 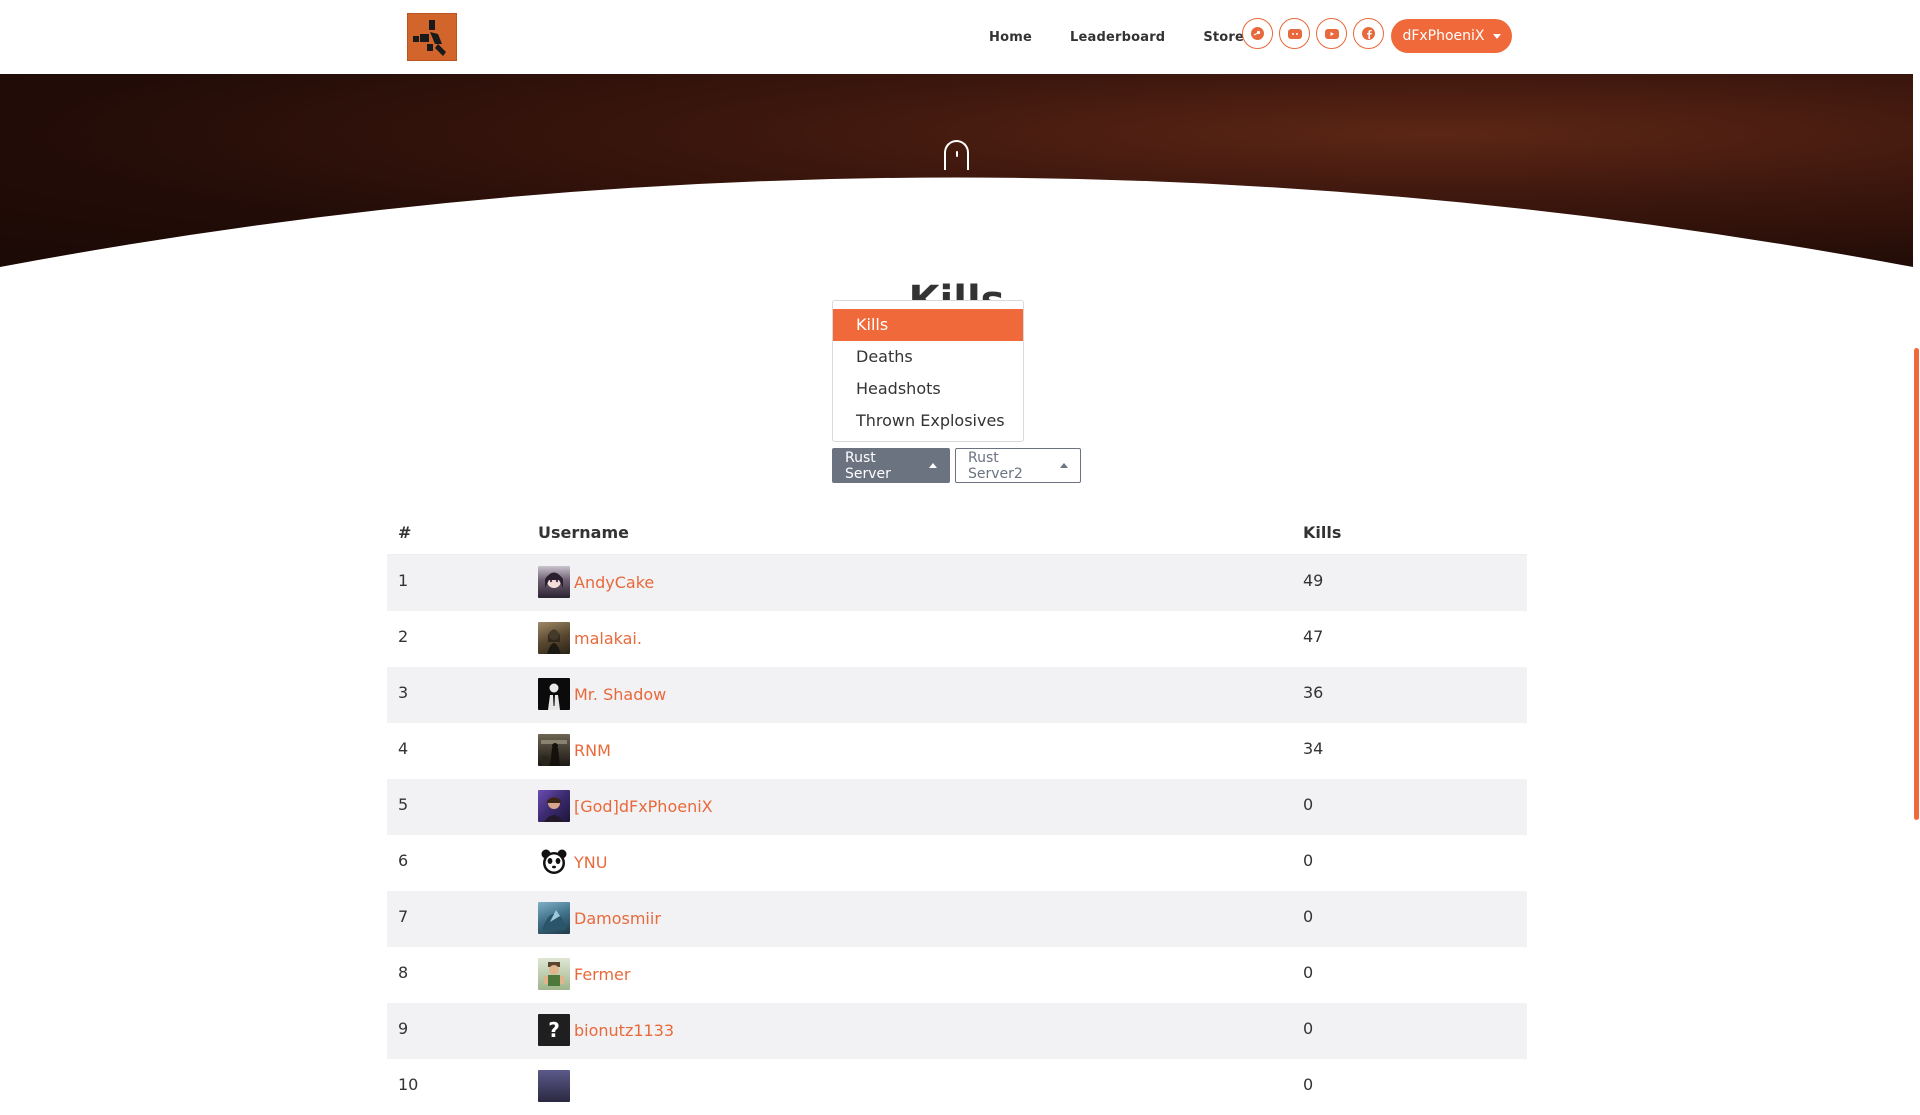 I want to click on table-row: 9 ? bionutz1133 0, so click(x=957, y=1031).